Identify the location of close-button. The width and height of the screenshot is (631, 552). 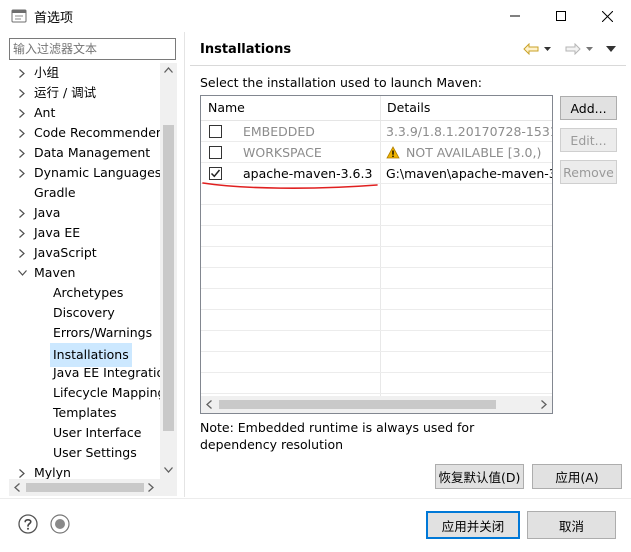
(607, 16).